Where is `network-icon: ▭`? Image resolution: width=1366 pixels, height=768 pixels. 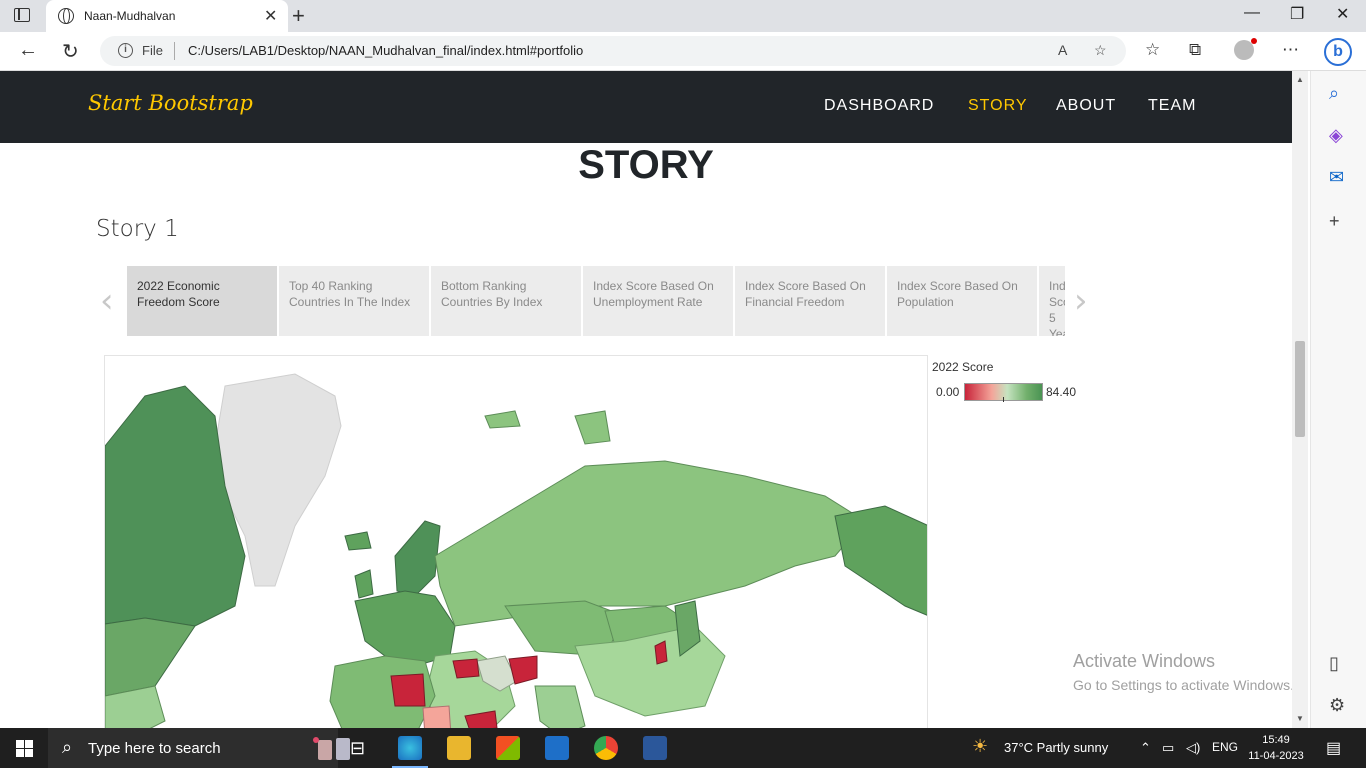
network-icon: ▭ is located at coordinates (1168, 748).